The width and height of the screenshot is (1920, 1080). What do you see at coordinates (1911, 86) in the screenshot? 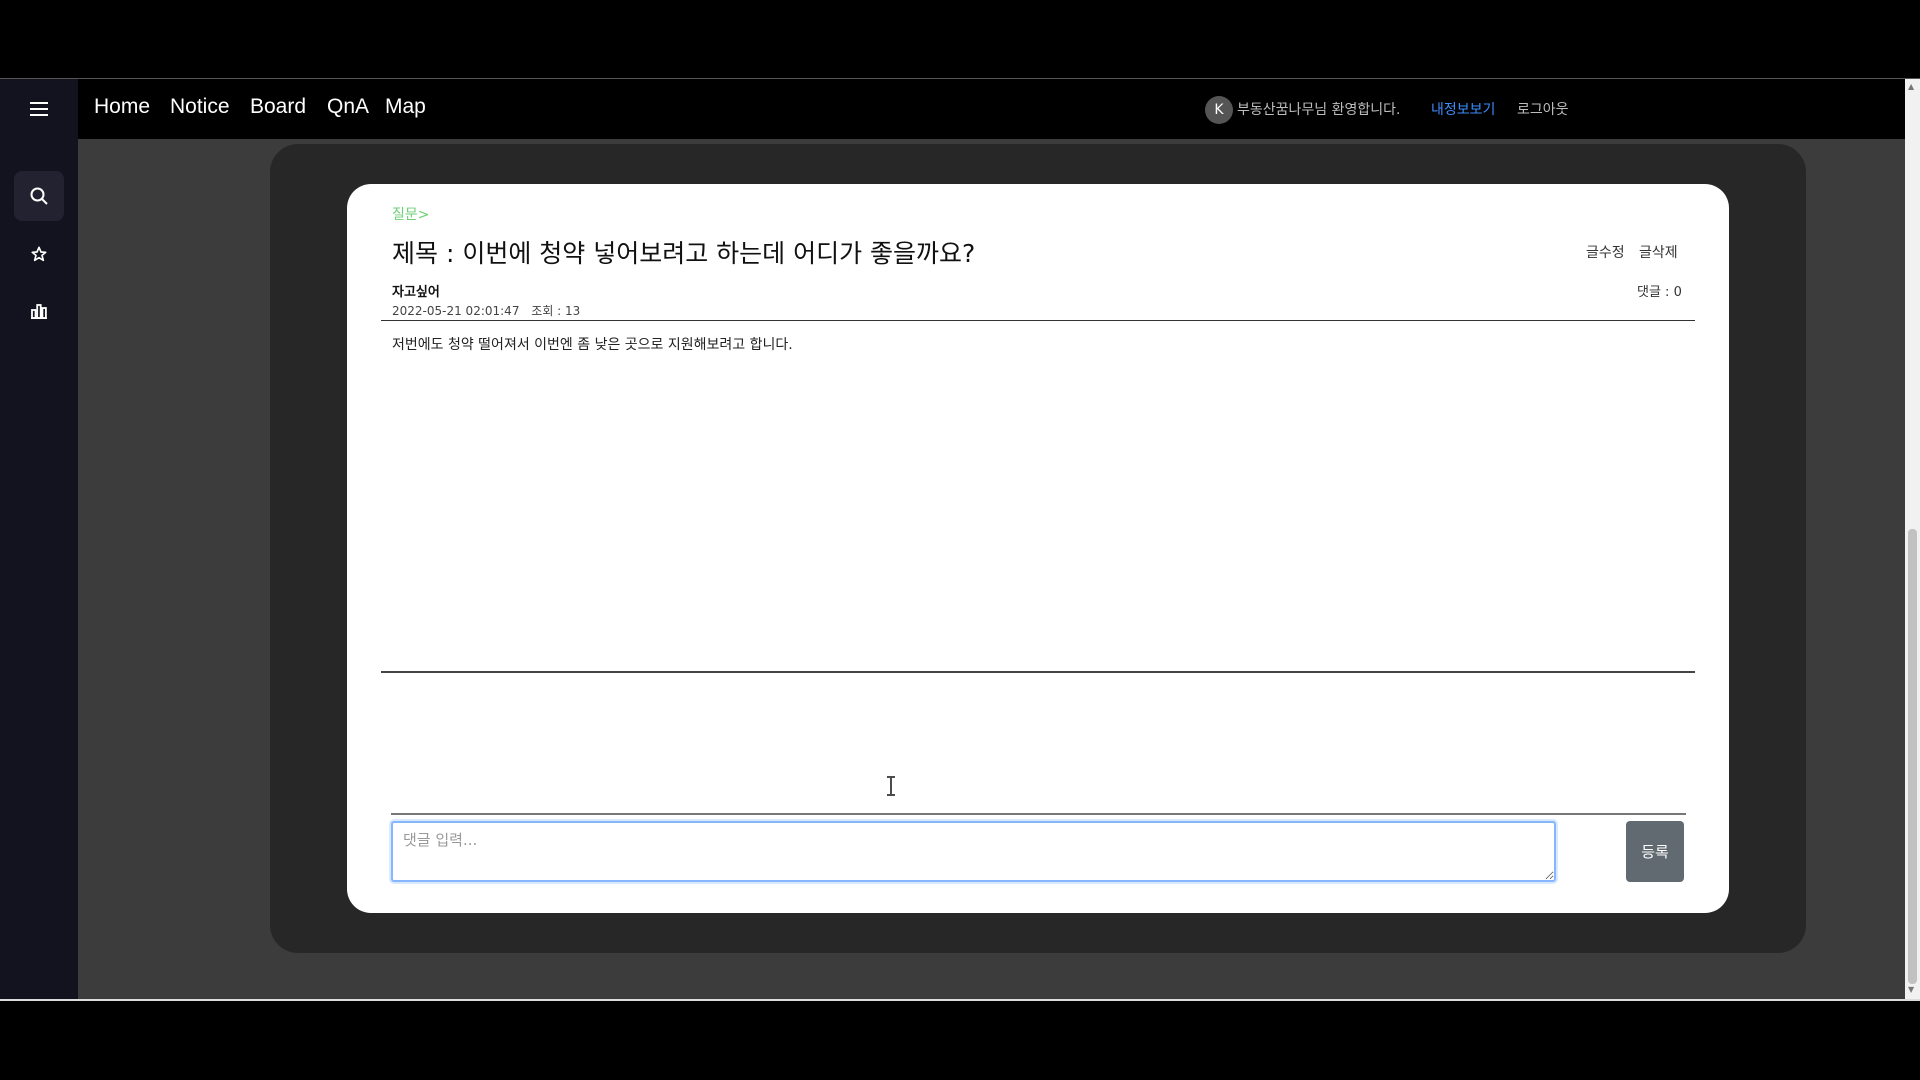
I see `scroll-up-arrow-icon: ▲` at bounding box center [1911, 86].